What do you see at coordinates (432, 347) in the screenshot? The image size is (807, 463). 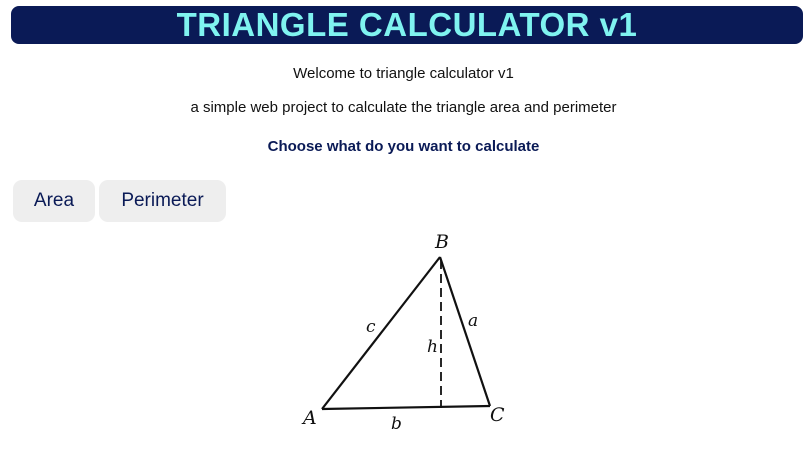 I see `height-label: h` at bounding box center [432, 347].